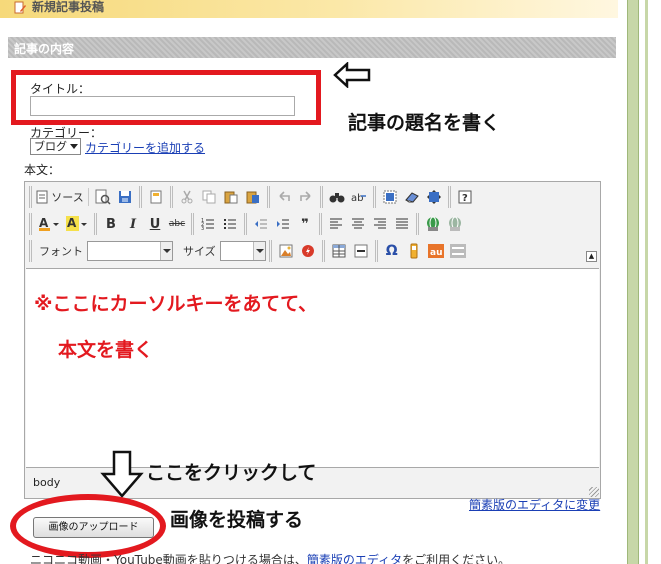  I want to click on special-char-button: Ω, so click(392, 251).